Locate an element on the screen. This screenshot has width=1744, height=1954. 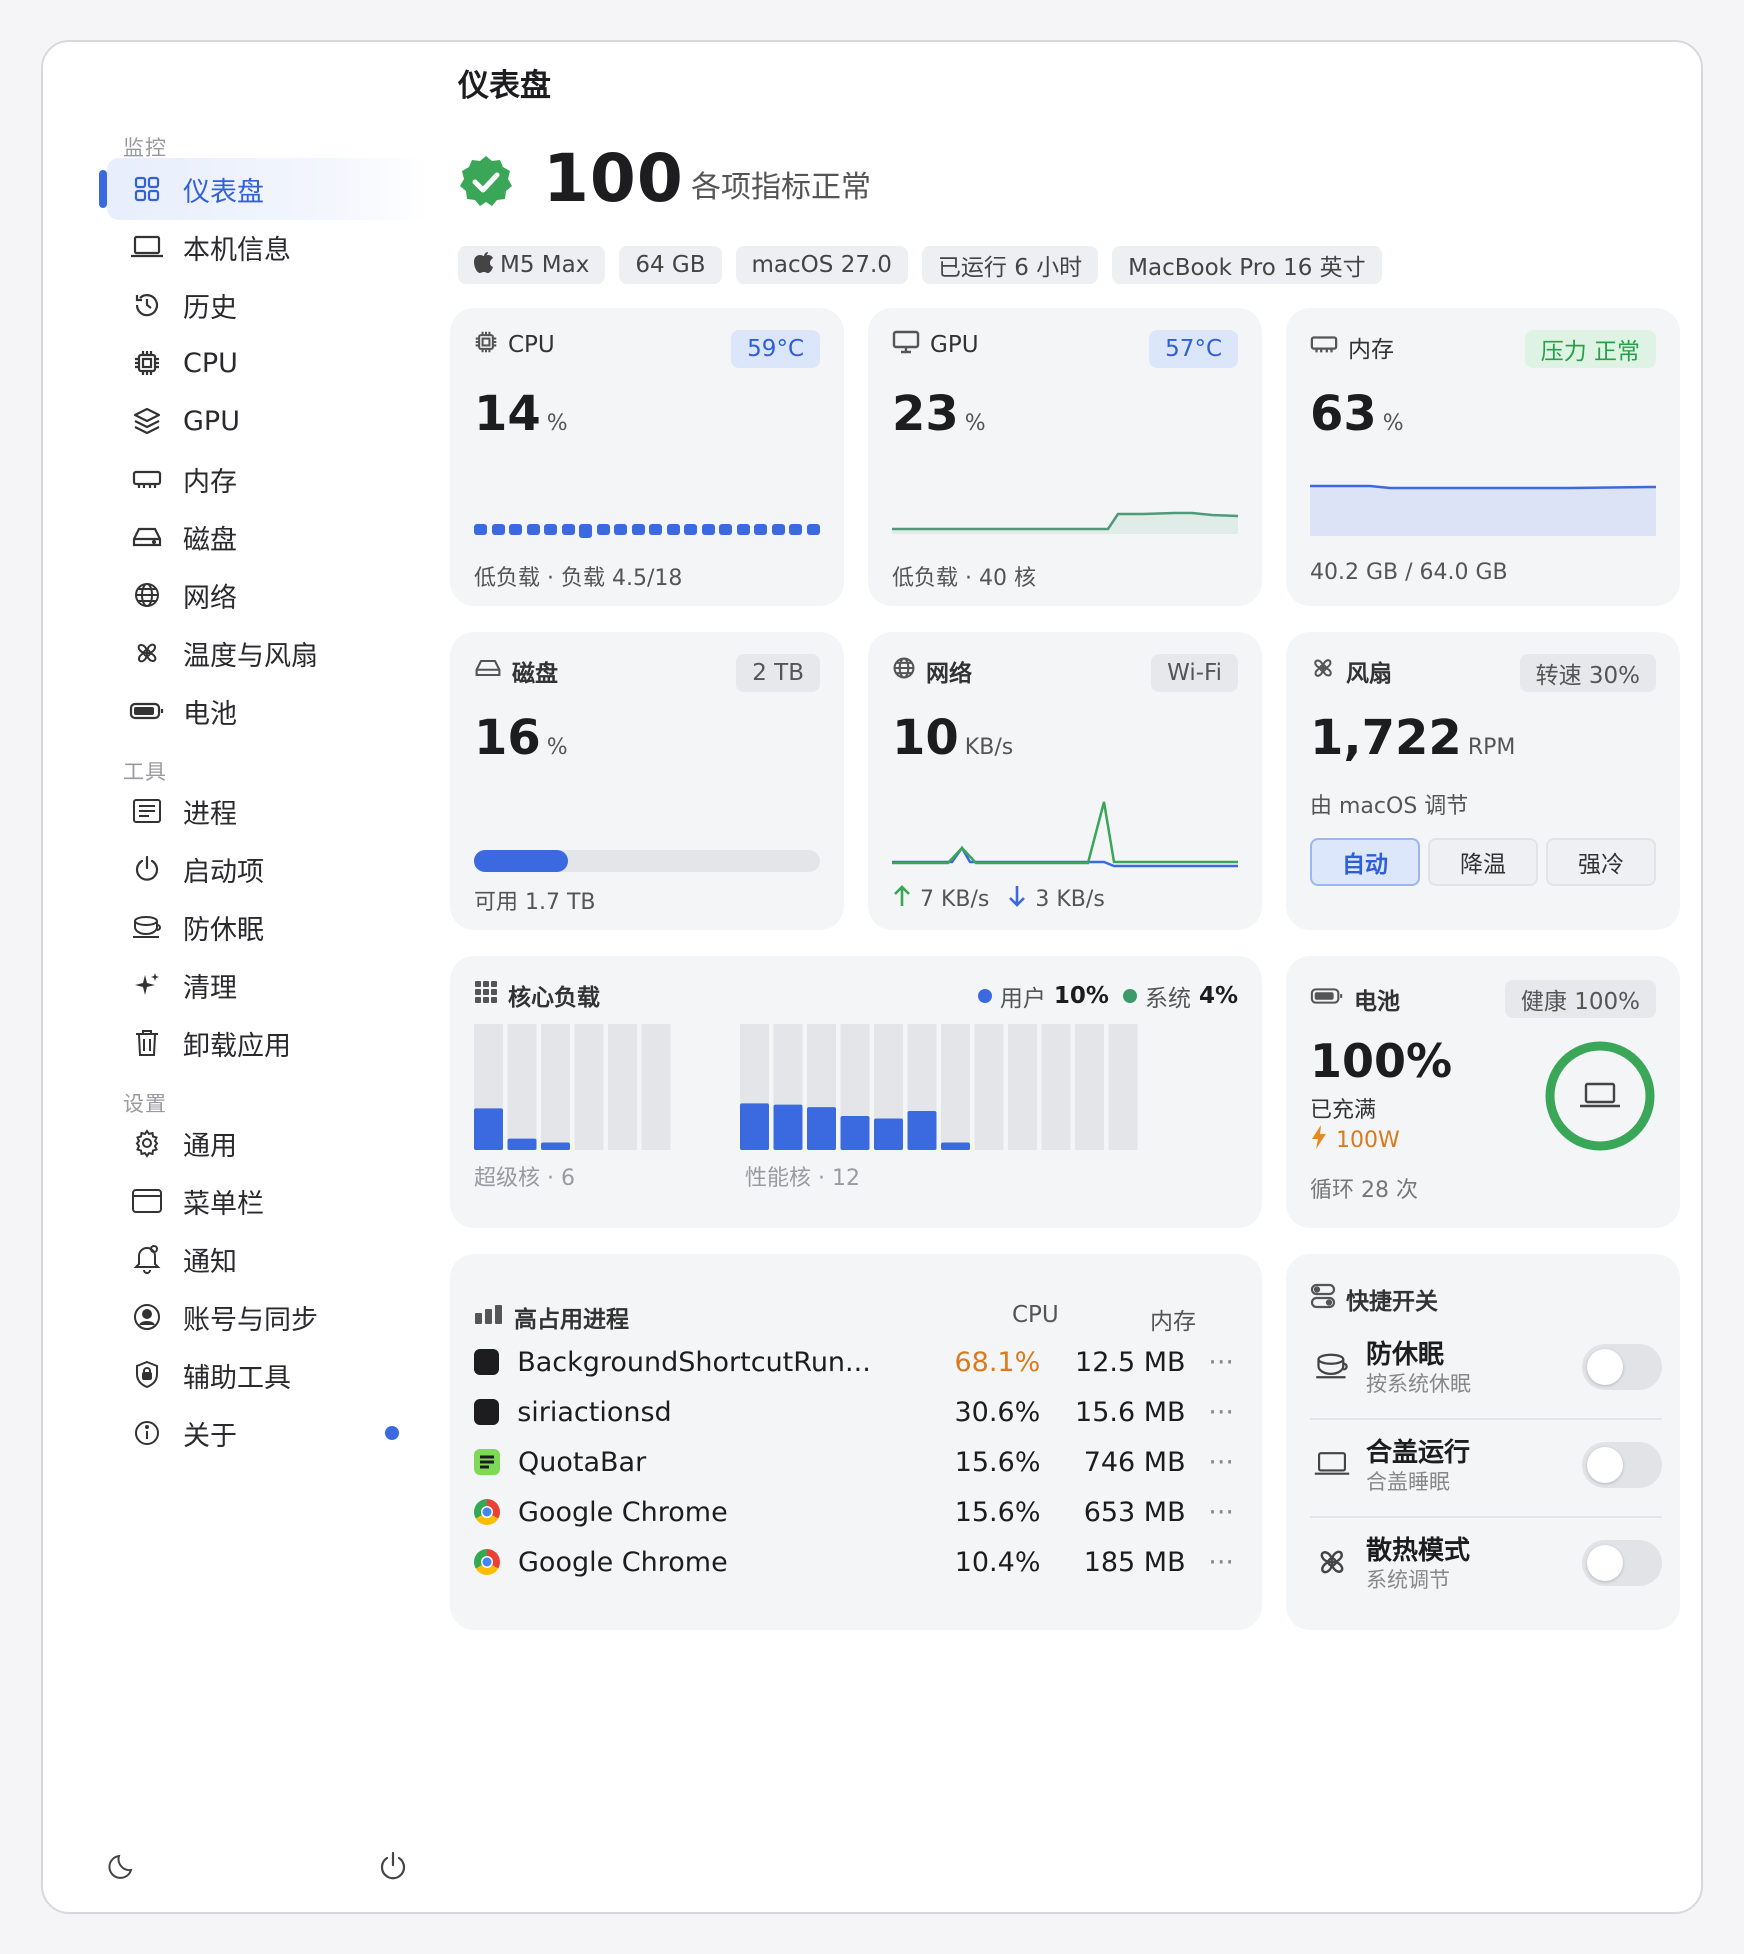
fan-control-subtitle: 由 macOS 调节 is located at coordinates (1389, 806).